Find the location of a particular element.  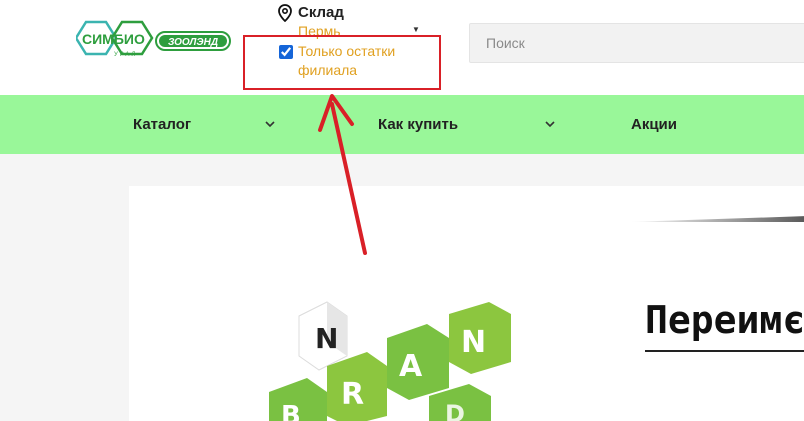

cube-letter: A is located at coordinates (411, 366).